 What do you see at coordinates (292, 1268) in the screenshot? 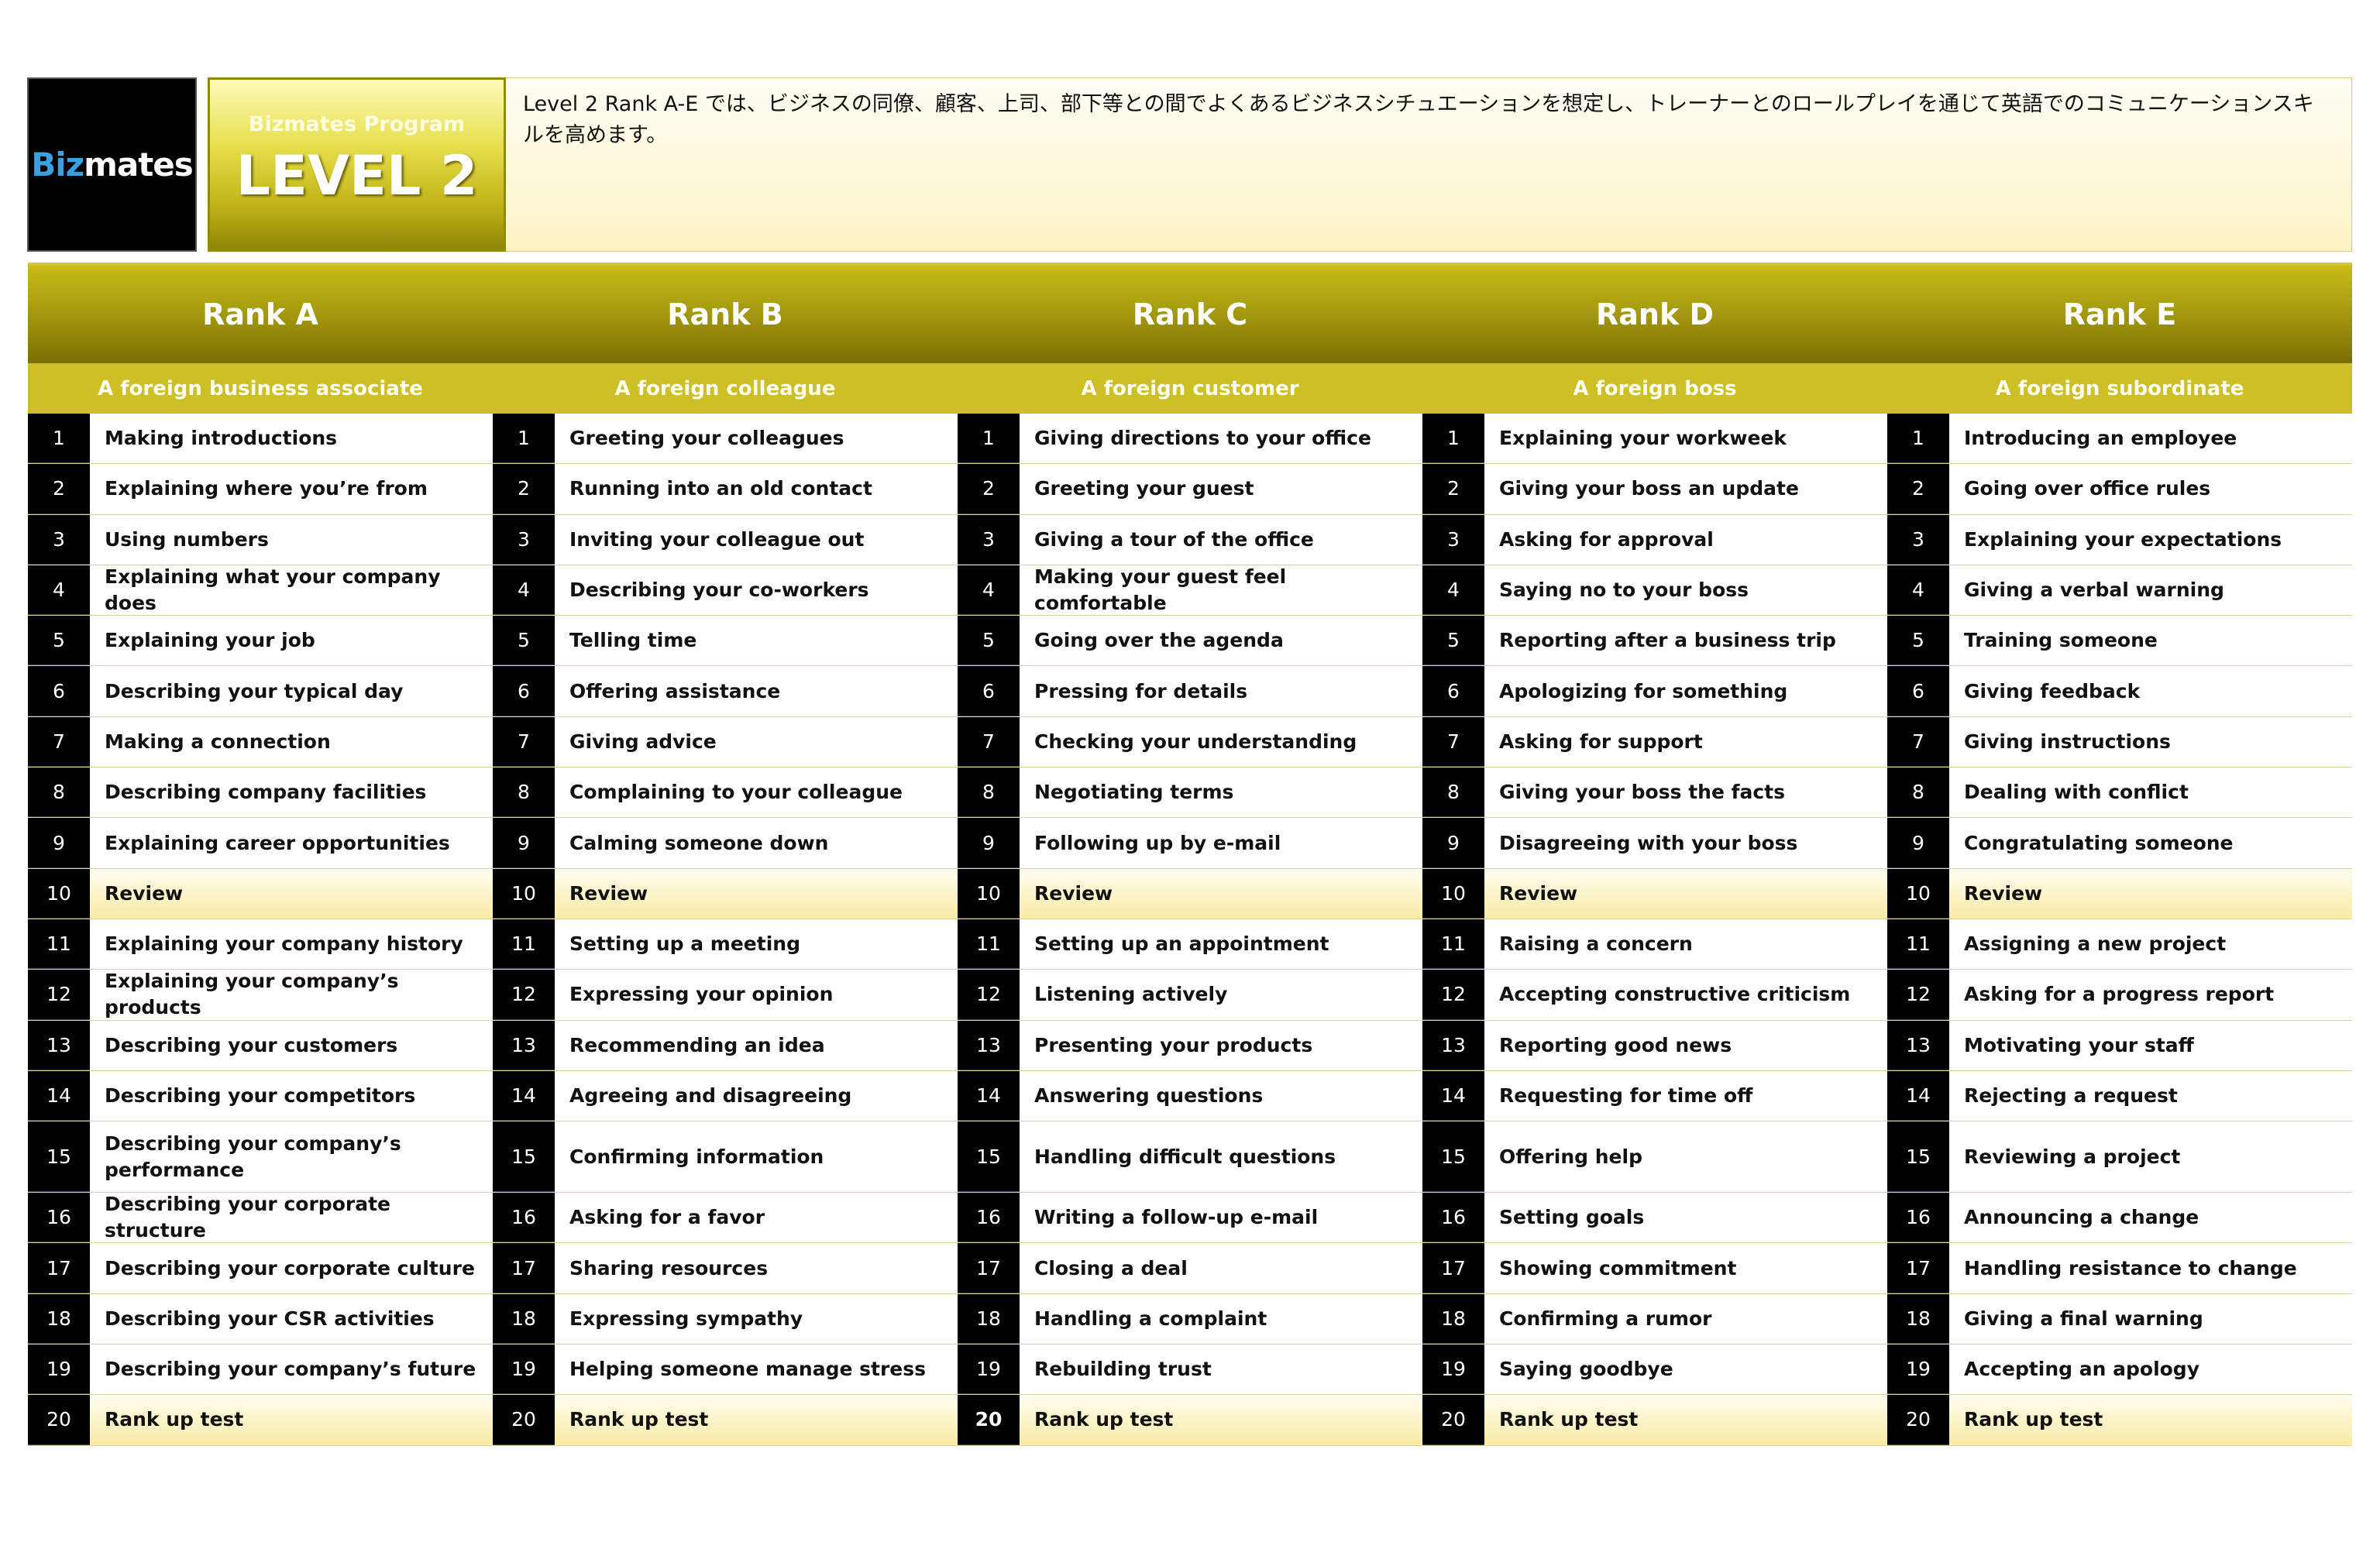
I see `lesson-title: Describing your corporate culture` at bounding box center [292, 1268].